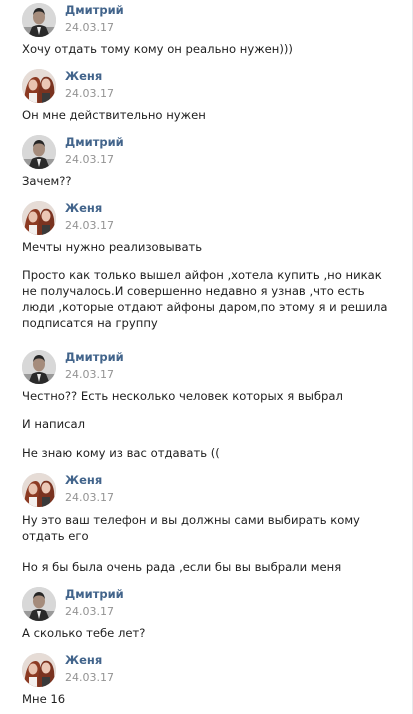 The image size is (413, 714). Describe the element at coordinates (84, 633) in the screenshot. I see `message-text: А сколько тебе лет?` at that location.